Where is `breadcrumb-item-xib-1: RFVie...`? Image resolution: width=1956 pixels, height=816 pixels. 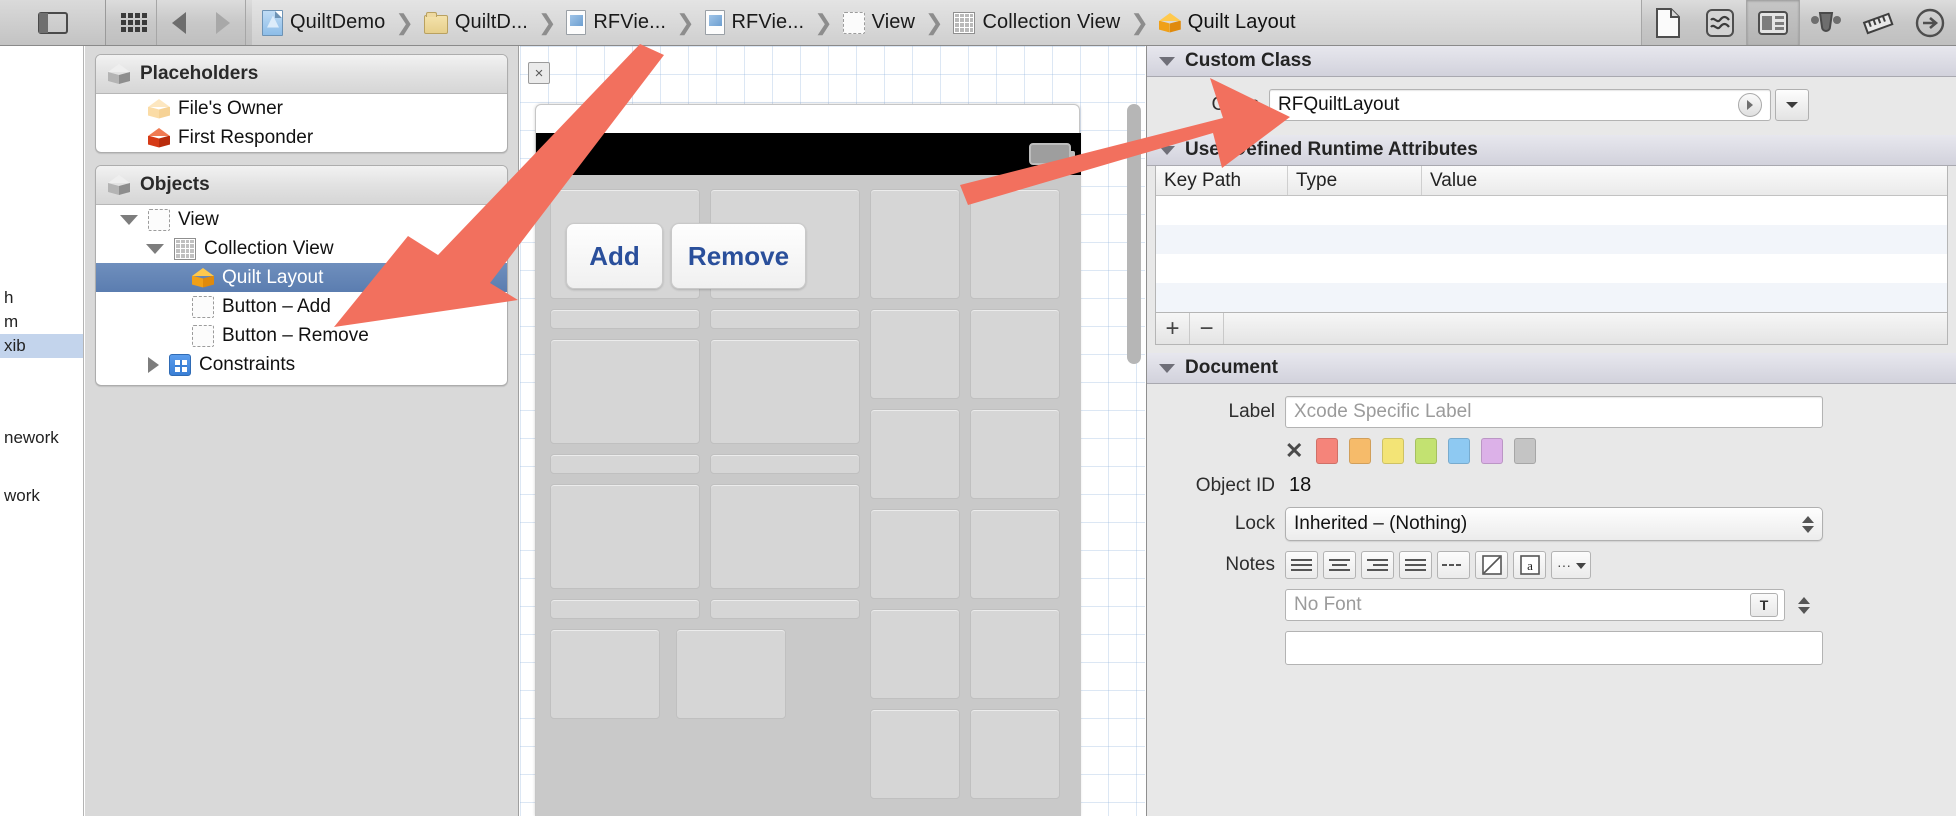 breadcrumb-item-xib-1: RFVie... is located at coordinates (616, 22).